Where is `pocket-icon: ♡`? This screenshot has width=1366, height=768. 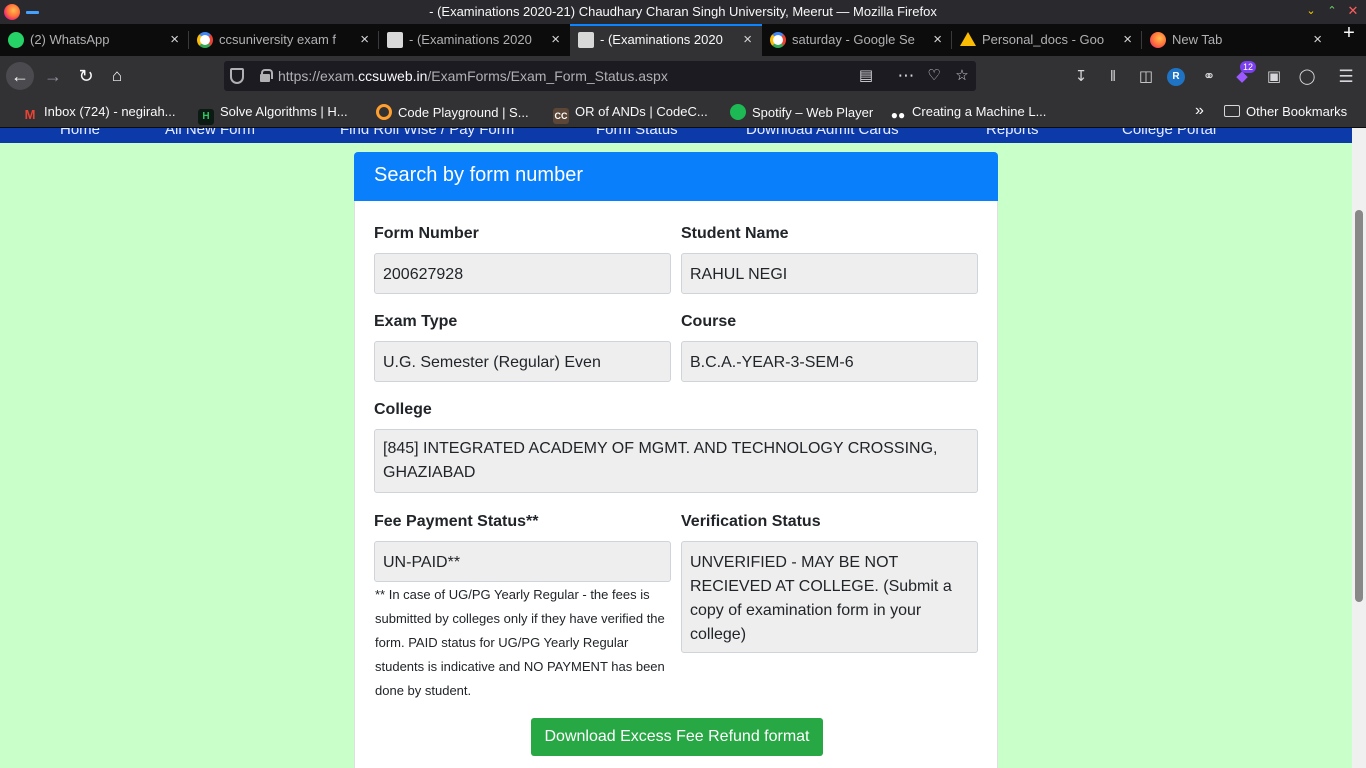 pocket-icon: ♡ is located at coordinates (934, 76).